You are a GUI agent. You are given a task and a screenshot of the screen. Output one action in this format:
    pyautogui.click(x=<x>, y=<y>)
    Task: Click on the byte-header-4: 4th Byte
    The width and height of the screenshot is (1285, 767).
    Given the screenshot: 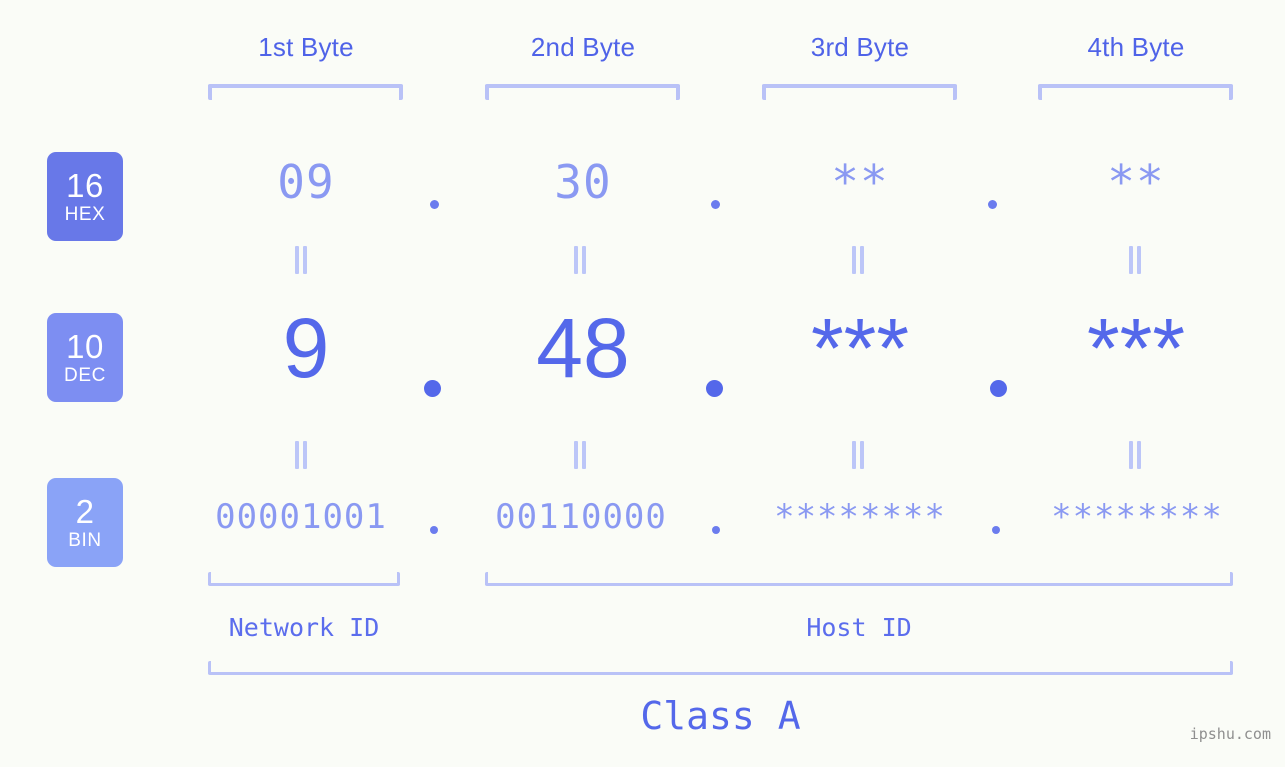 What is the action you would take?
    pyautogui.click(x=1136, y=47)
    